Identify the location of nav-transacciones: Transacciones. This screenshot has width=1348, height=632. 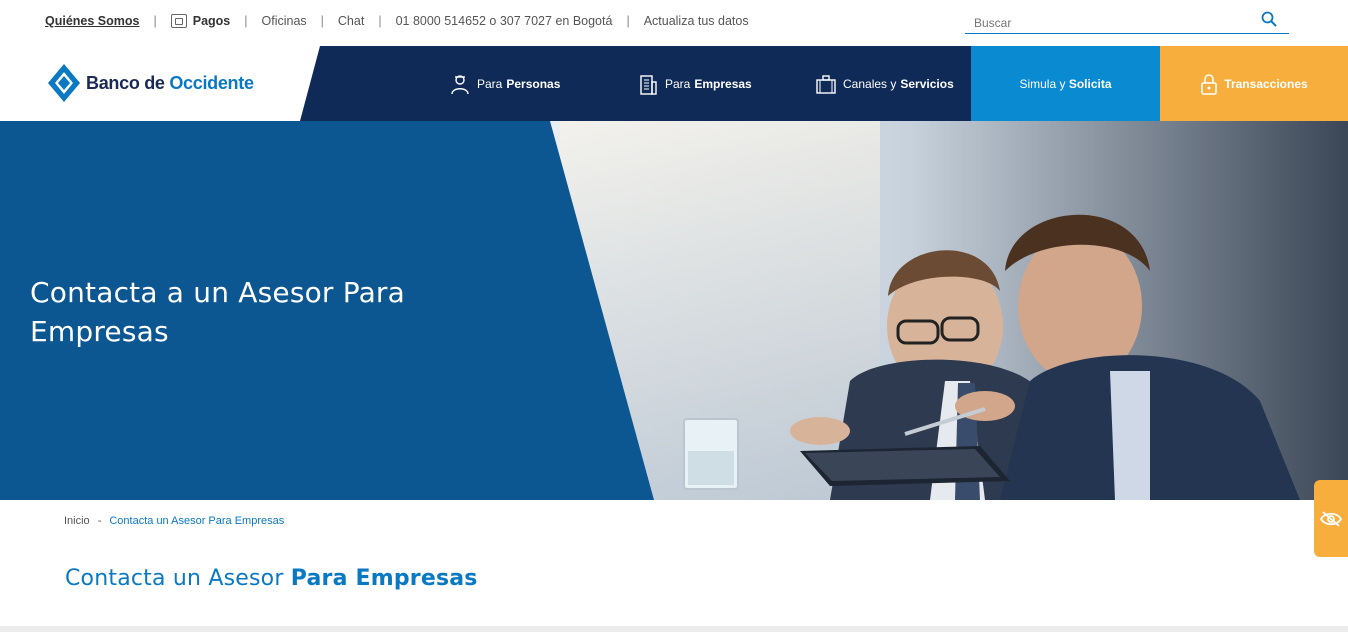
(1254, 83).